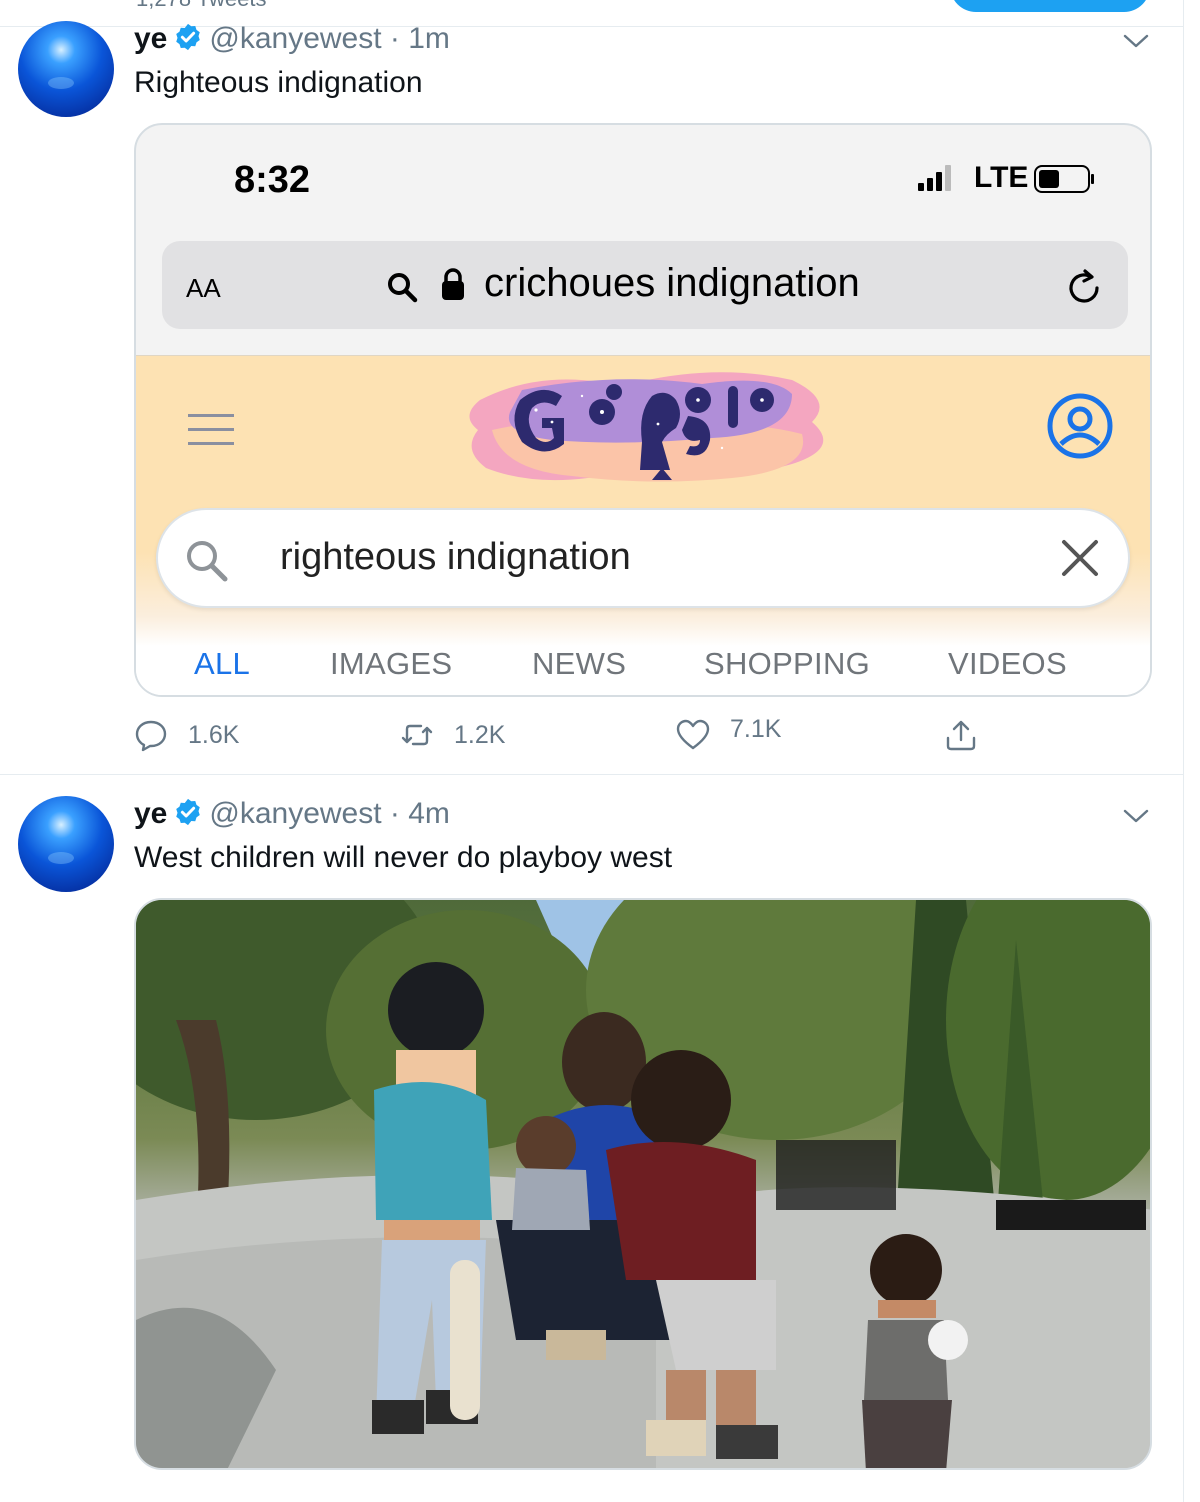  I want to click on tweet-text: West children will never do playboy west, so click(403, 857).